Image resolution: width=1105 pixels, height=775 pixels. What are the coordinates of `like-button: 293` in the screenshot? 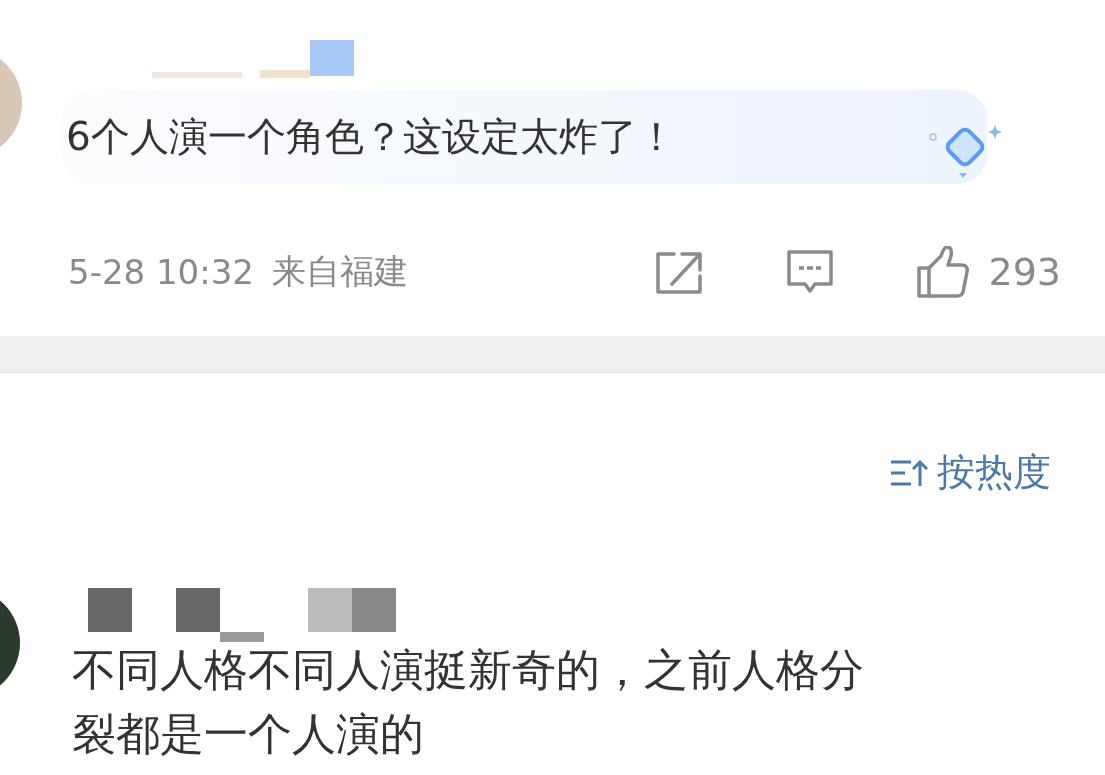 It's located at (988, 272).